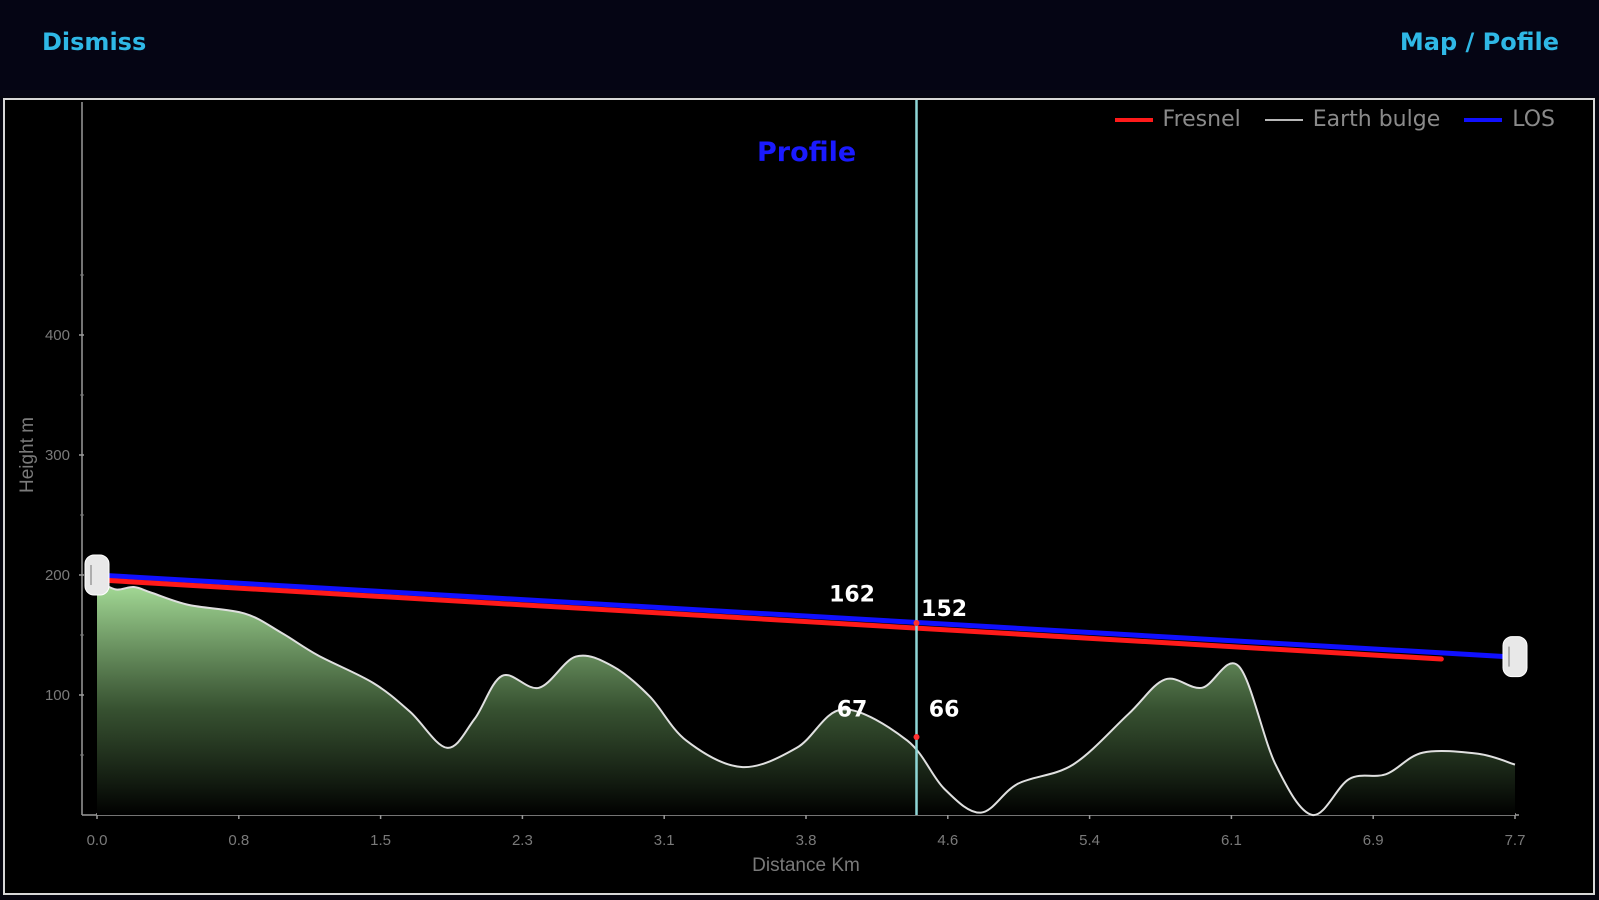  I want to click on x-tick-label: 5.4, so click(1089, 840).